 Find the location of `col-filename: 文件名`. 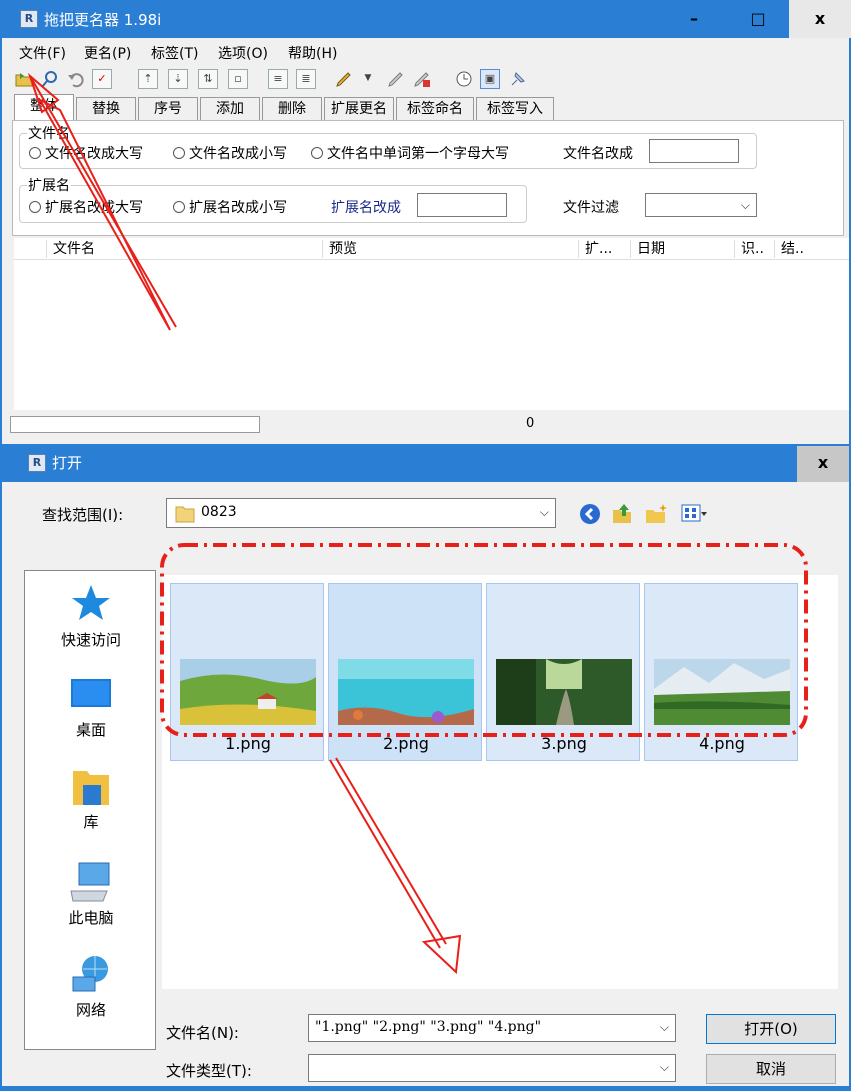

col-filename: 文件名 is located at coordinates (184, 249).